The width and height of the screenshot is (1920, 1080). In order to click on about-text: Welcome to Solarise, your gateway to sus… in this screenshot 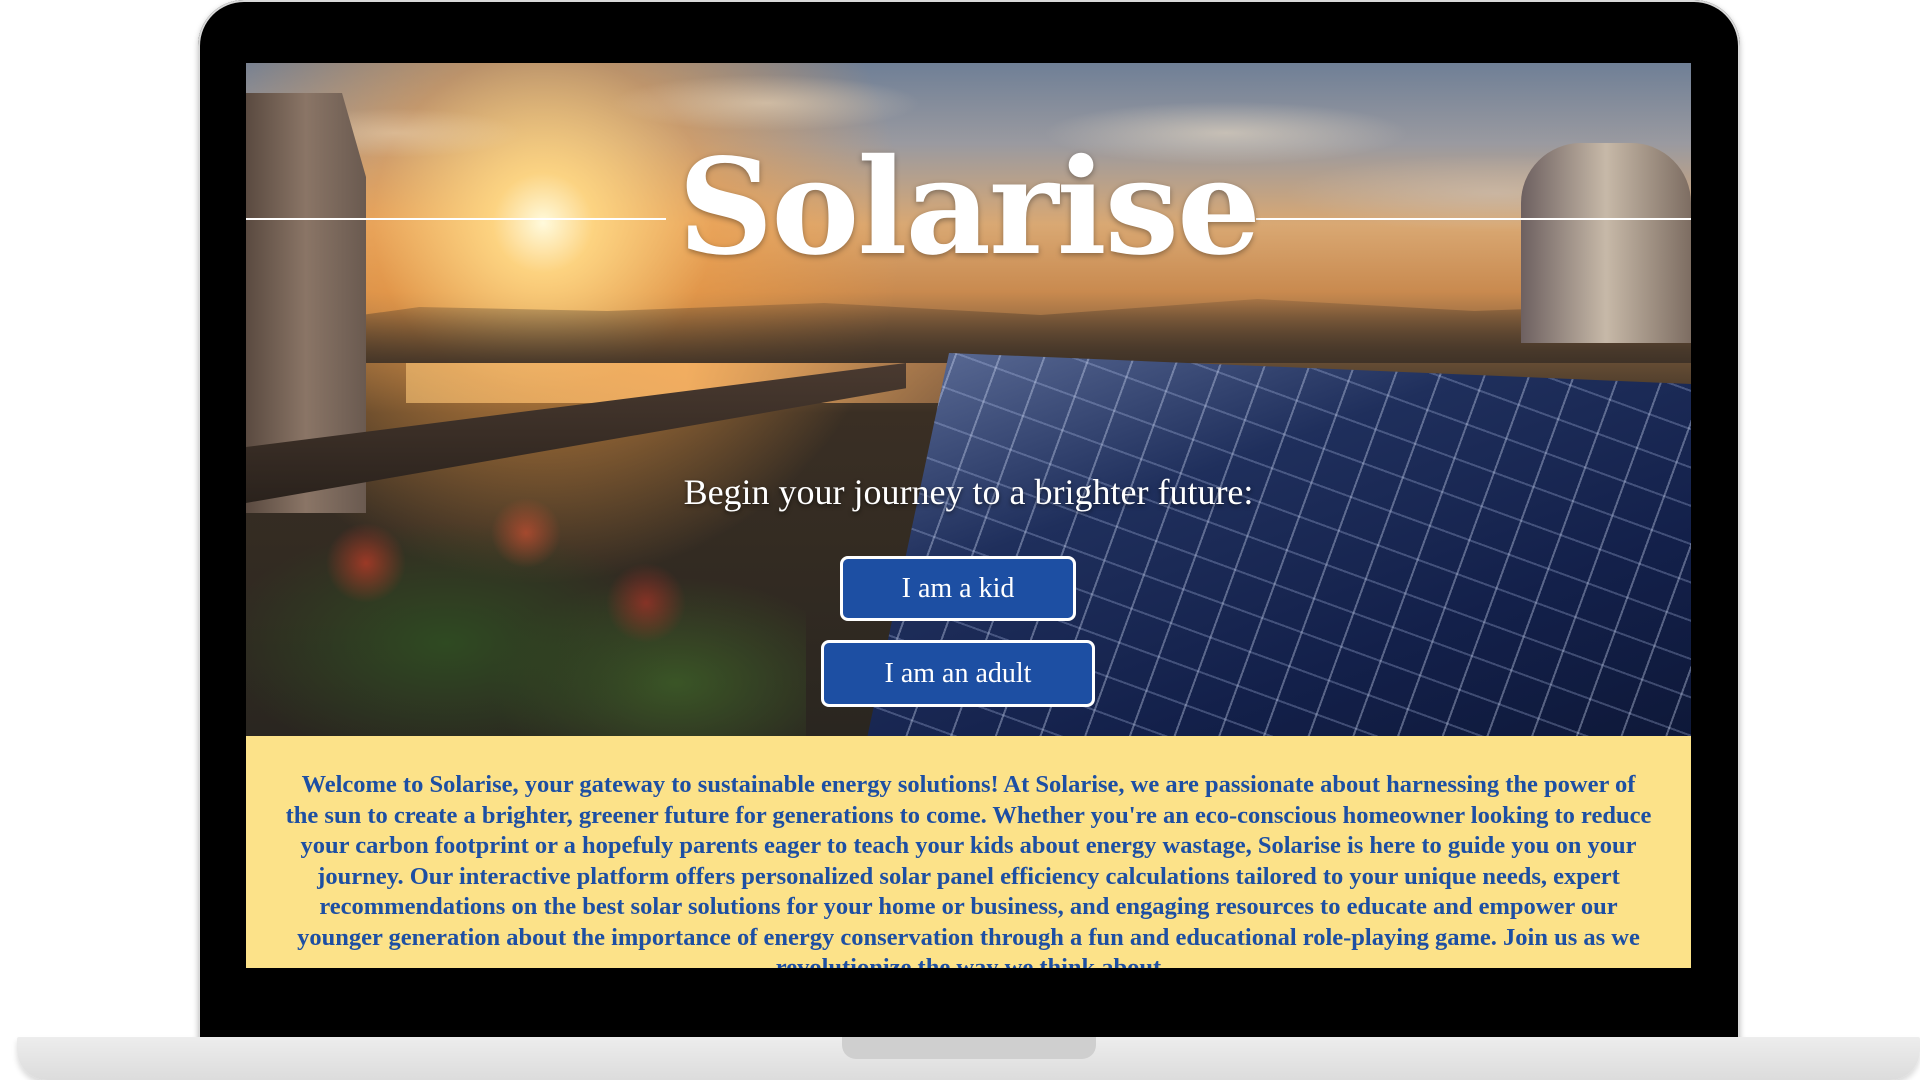, I will do `click(968, 869)`.